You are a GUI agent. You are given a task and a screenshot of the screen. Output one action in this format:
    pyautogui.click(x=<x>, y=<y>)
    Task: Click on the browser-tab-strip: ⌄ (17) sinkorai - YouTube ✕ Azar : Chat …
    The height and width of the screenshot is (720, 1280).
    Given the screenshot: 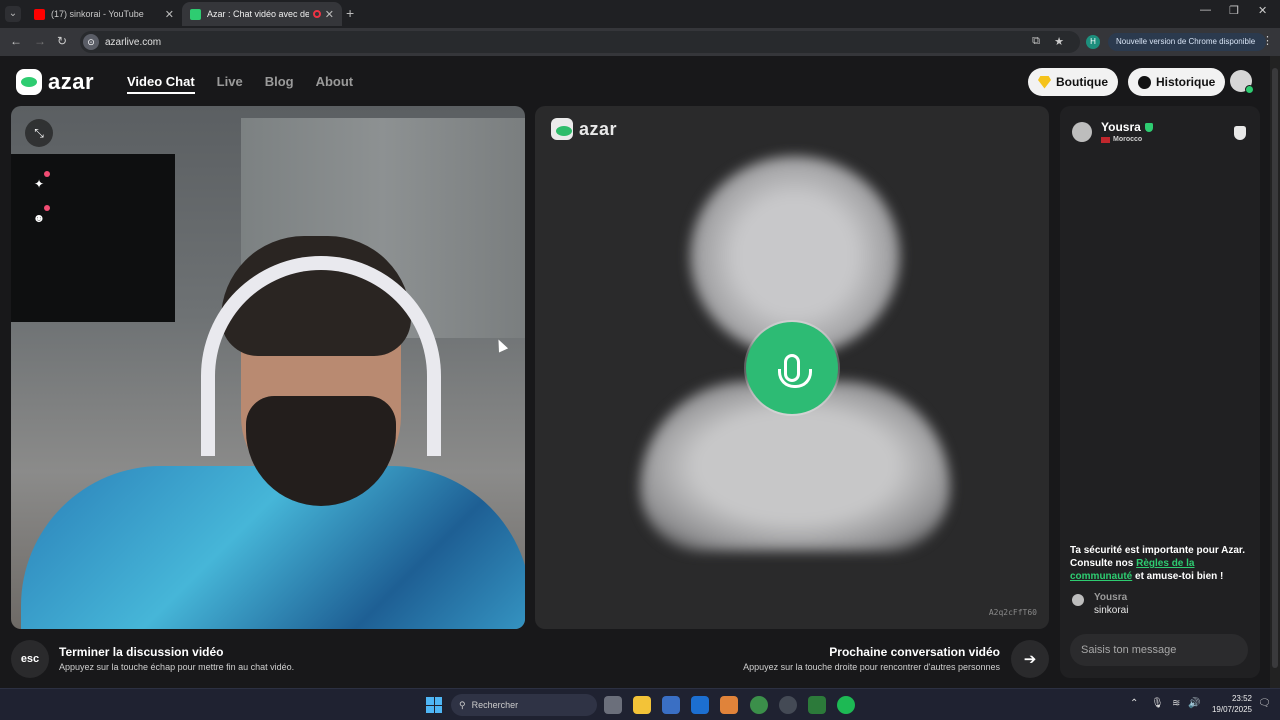 What is the action you would take?
    pyautogui.click(x=640, y=14)
    